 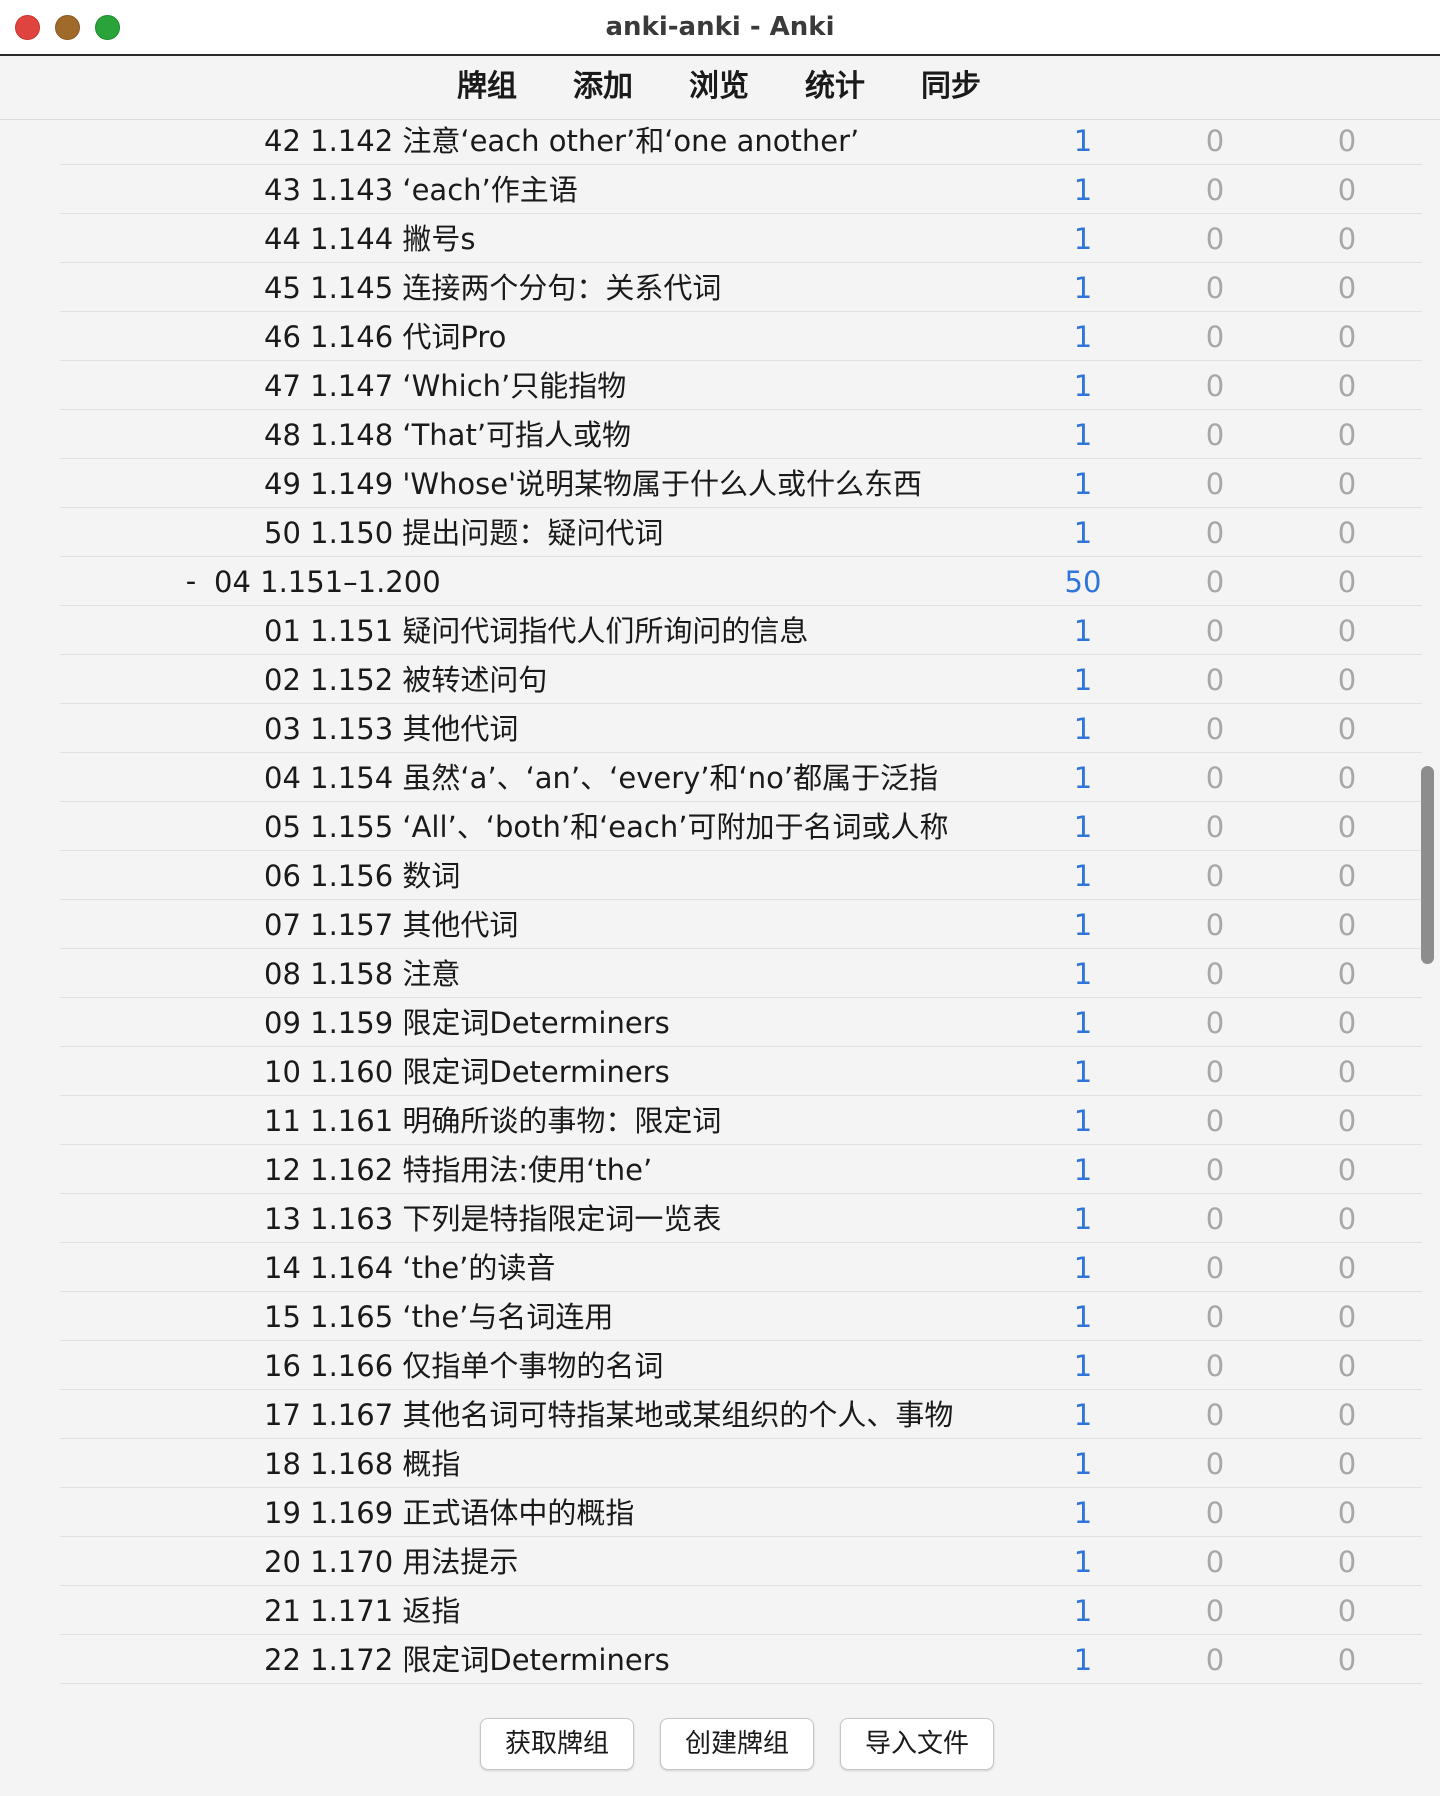 I want to click on deck-row: 15 1.165 ‘the’与名词连用 1 0 0, so click(x=741, y=1316).